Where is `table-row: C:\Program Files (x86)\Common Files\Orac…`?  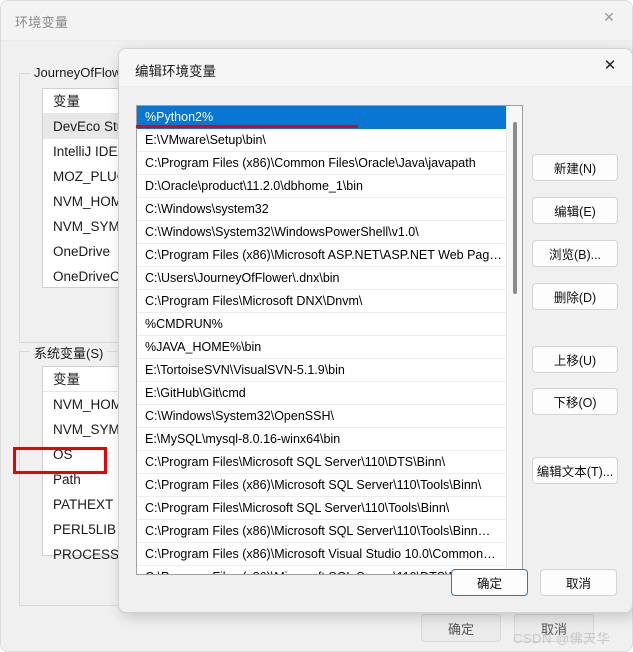
table-row: C:\Program Files (x86)\Common Files\Orac… is located at coordinates (322, 163).